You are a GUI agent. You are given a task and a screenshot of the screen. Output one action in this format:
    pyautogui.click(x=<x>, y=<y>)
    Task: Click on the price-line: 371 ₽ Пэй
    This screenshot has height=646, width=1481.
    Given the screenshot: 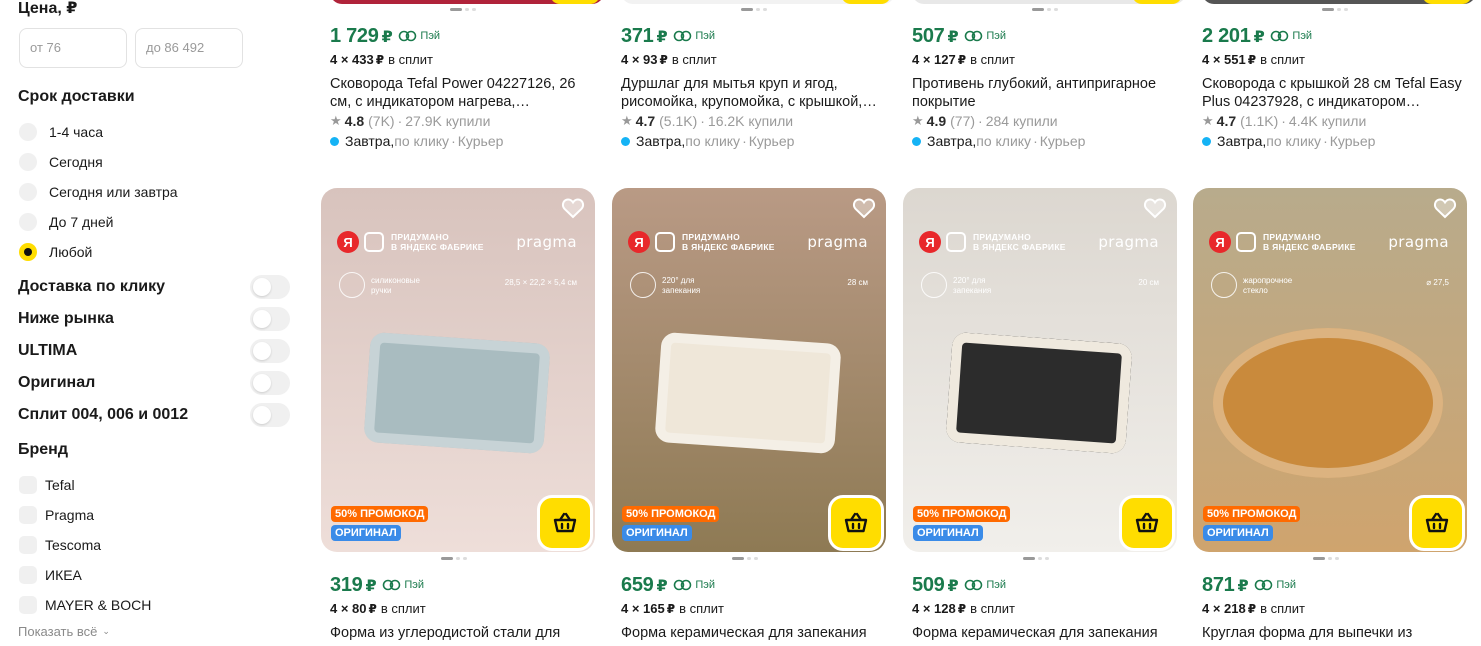 What is the action you would take?
    pyautogui.click(x=668, y=36)
    